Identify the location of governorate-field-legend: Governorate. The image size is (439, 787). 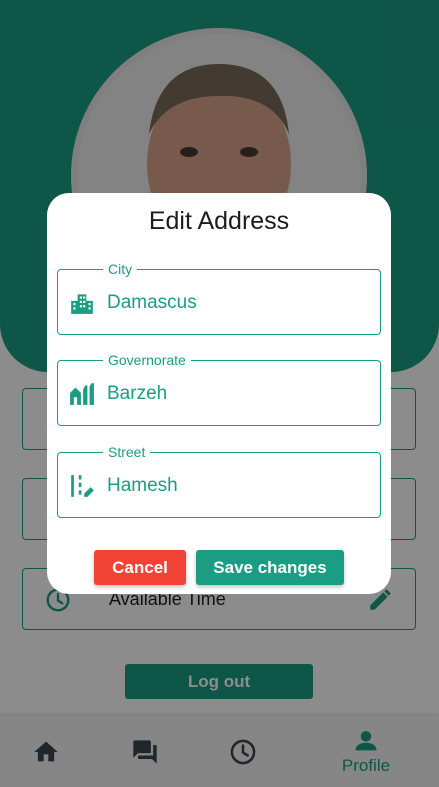
(147, 360).